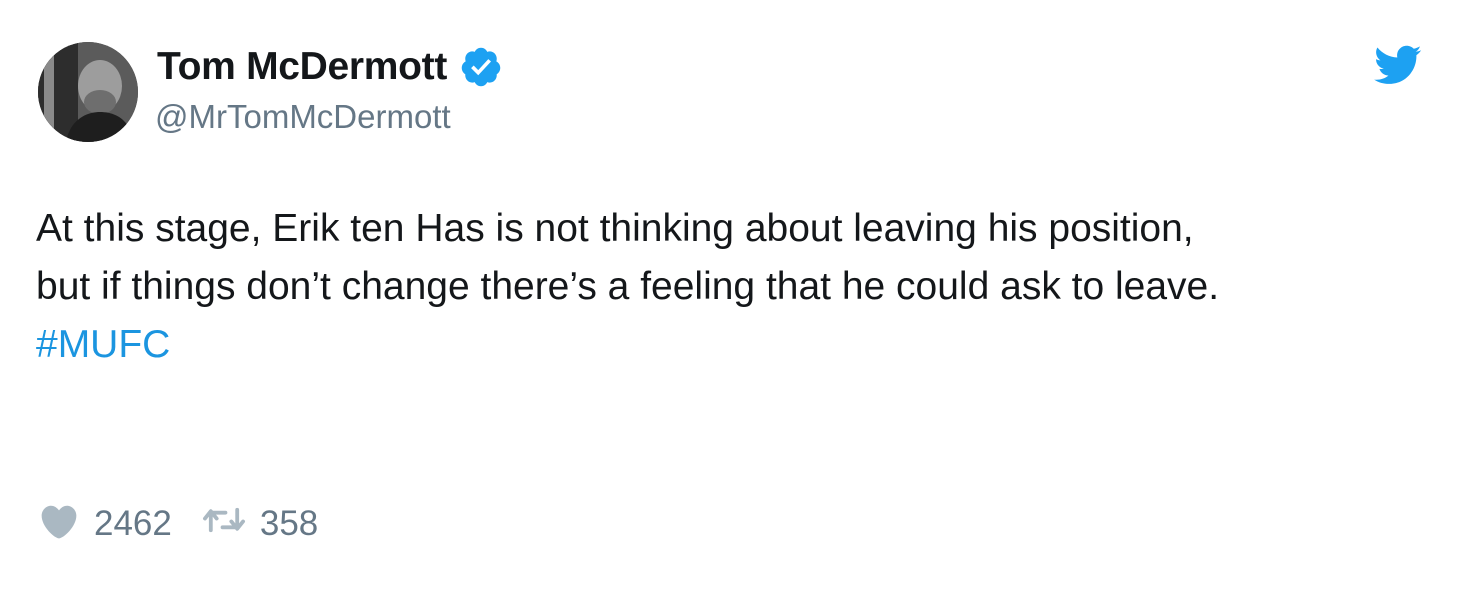  What do you see at coordinates (59, 524) in the screenshot?
I see `heart-icon` at bounding box center [59, 524].